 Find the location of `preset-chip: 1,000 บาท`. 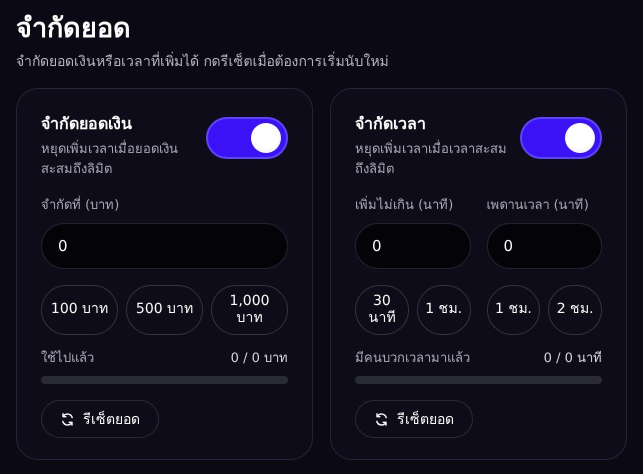

preset-chip: 1,000 บาท is located at coordinates (249, 310).